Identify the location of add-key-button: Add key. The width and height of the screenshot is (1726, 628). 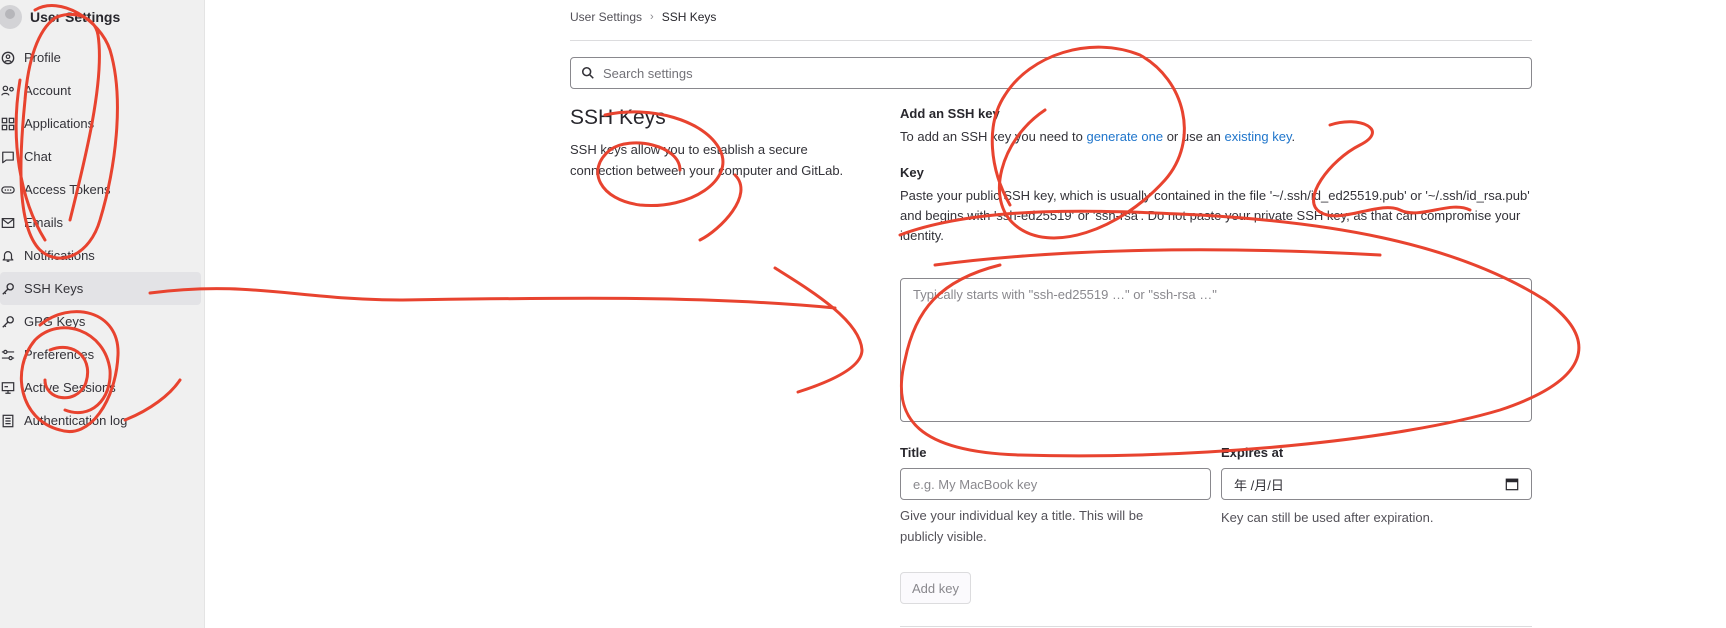
(935, 588).